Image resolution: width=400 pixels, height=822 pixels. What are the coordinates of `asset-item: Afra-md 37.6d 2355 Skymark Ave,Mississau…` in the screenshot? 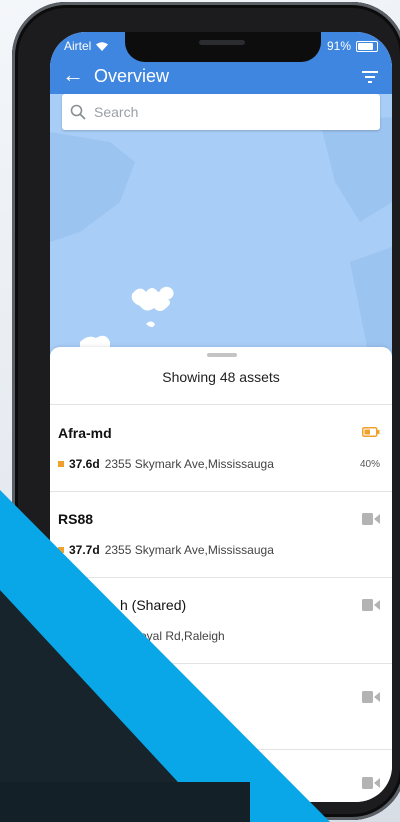 It's located at (221, 448).